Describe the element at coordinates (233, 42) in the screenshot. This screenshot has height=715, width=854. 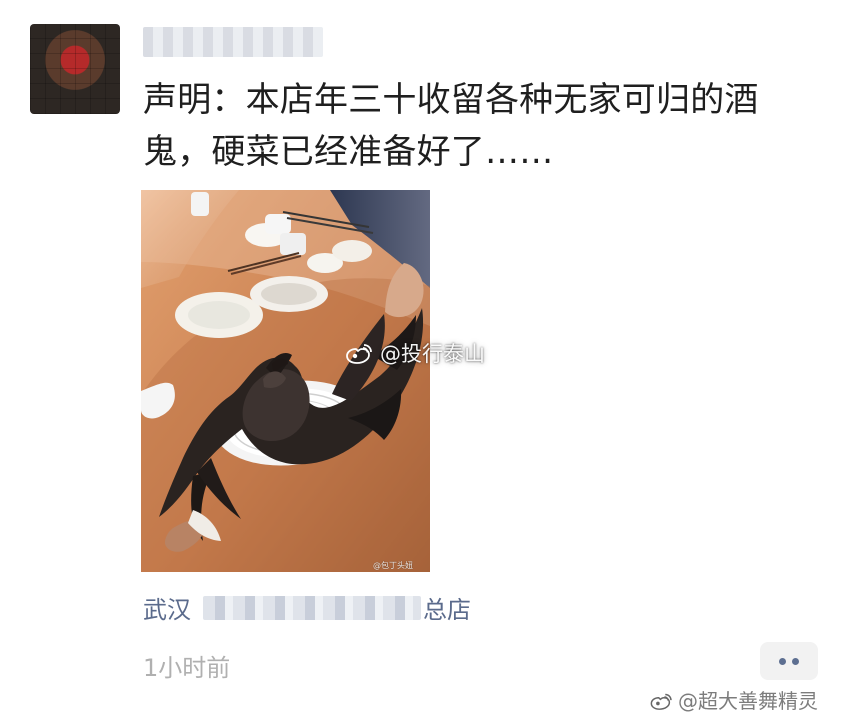
I see `nickname-blurred` at that location.